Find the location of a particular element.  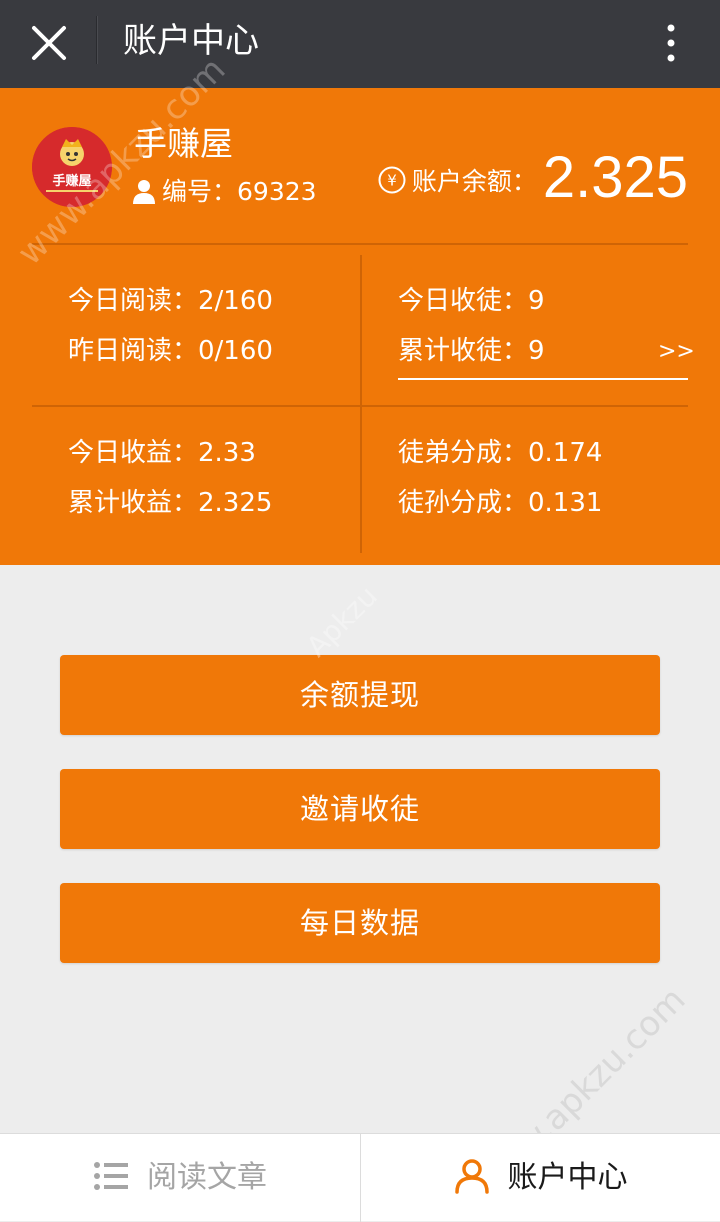

total-income-stat: 累计收益：2.325 is located at coordinates (170, 503).